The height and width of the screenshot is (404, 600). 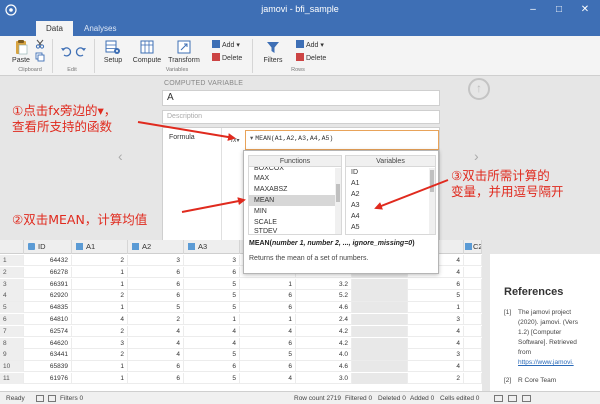 What do you see at coordinates (226, 44) in the screenshot?
I see `add-variable-button: Add ▾` at bounding box center [226, 44].